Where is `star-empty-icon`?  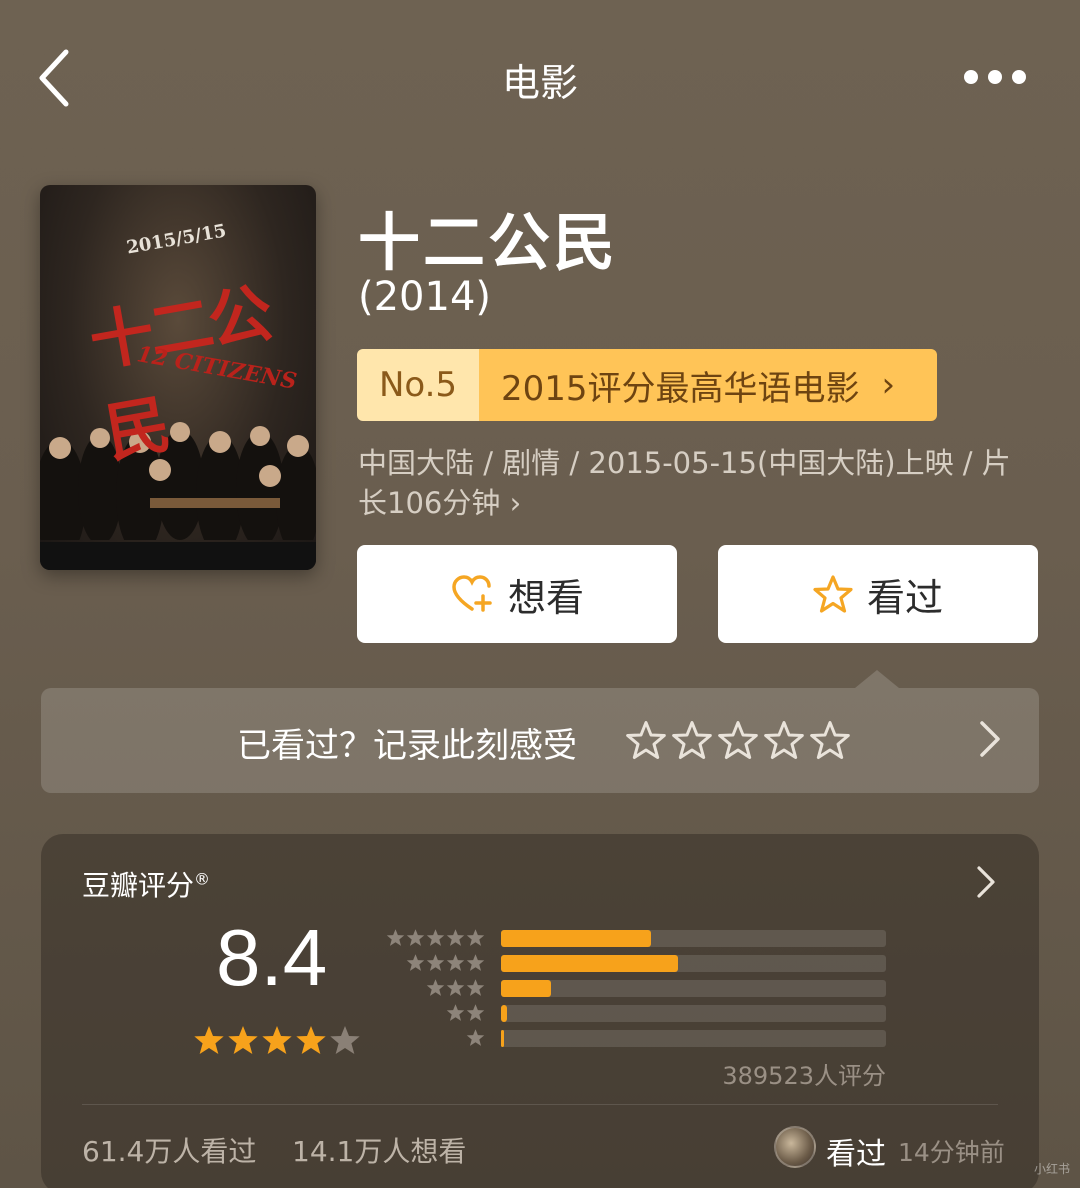 star-empty-icon is located at coordinates (345, 1040).